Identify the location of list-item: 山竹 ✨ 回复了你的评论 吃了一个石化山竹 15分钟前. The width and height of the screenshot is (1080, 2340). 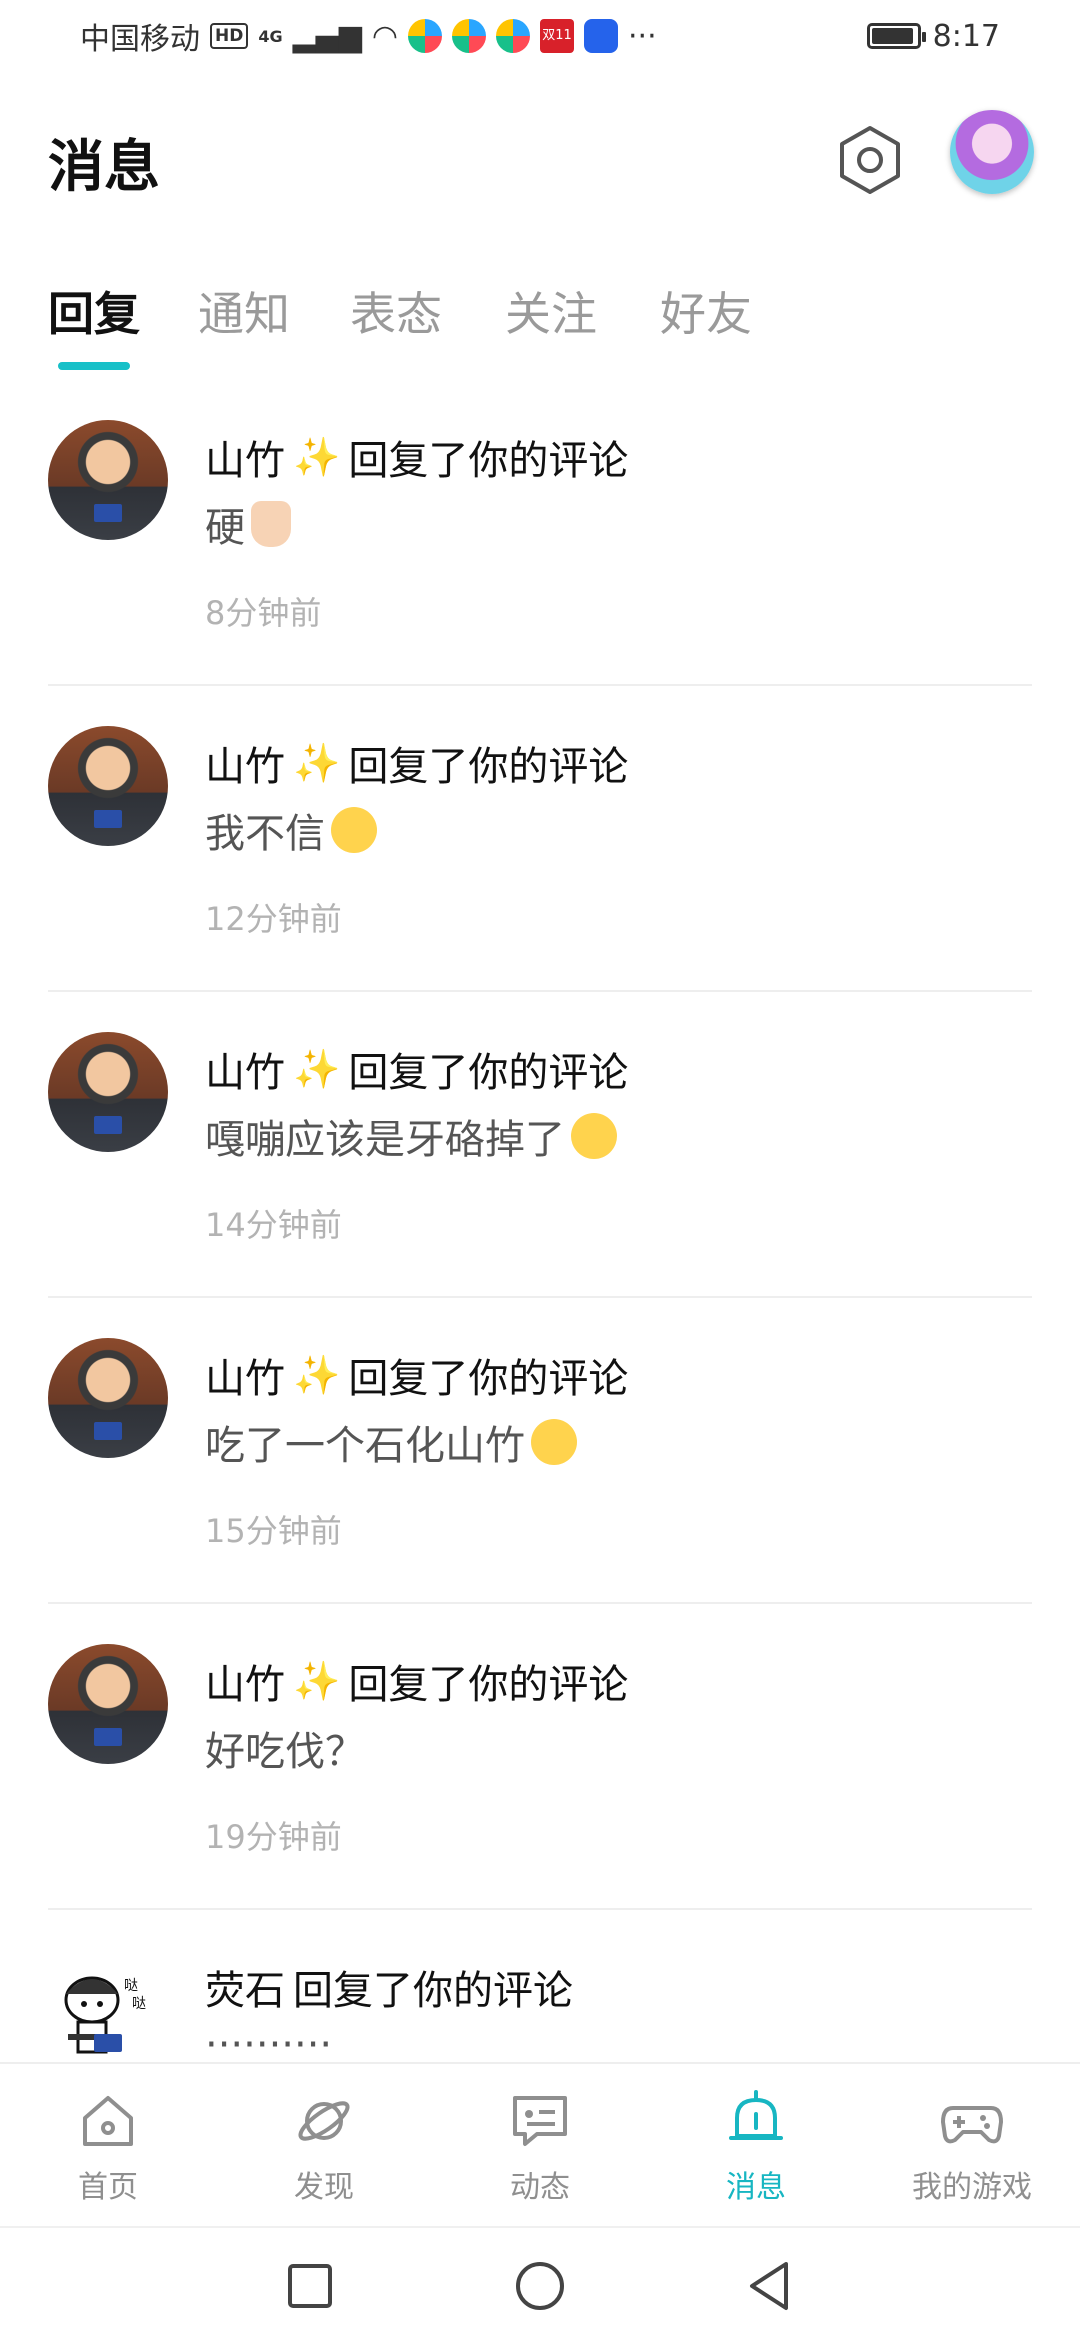
(540, 1451).